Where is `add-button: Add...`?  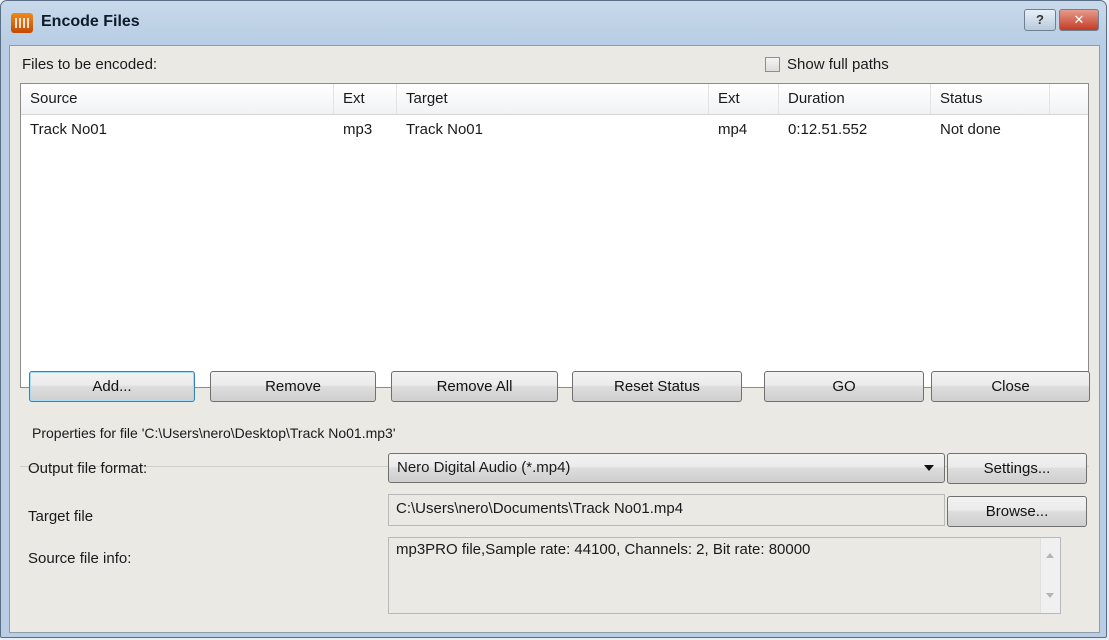
add-button: Add... is located at coordinates (112, 386).